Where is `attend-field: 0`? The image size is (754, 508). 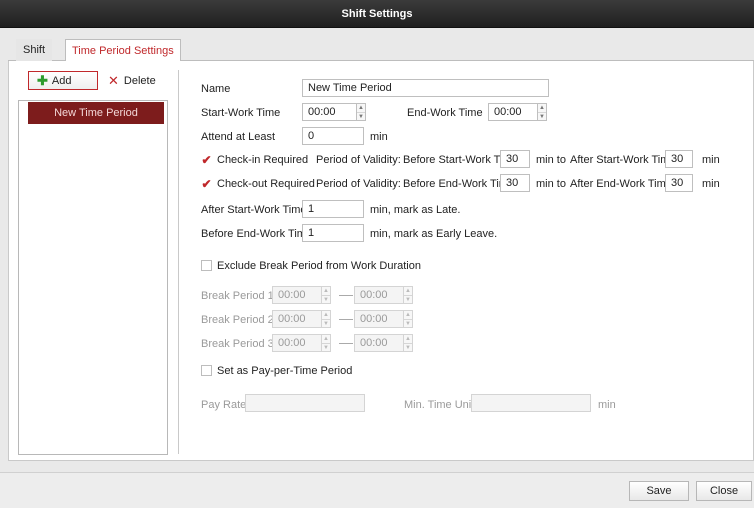
attend-field: 0 is located at coordinates (333, 136).